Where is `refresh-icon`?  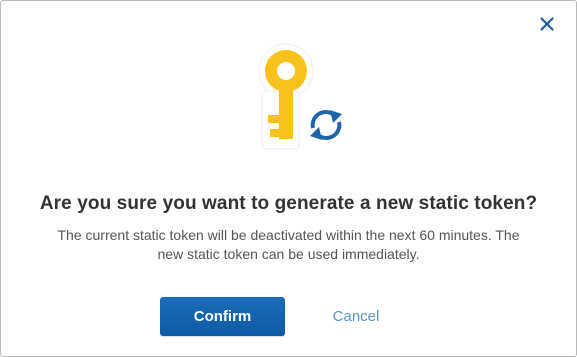 refresh-icon is located at coordinates (326, 125).